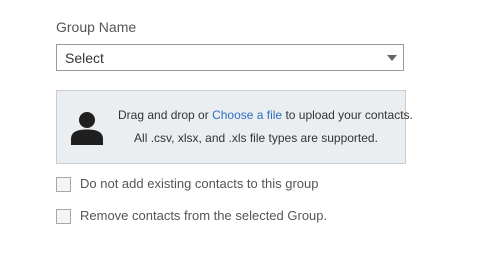 The height and width of the screenshot is (273, 485). What do you see at coordinates (347, 115) in the screenshot?
I see `drop-text-suffix: to upload your contacts.` at bounding box center [347, 115].